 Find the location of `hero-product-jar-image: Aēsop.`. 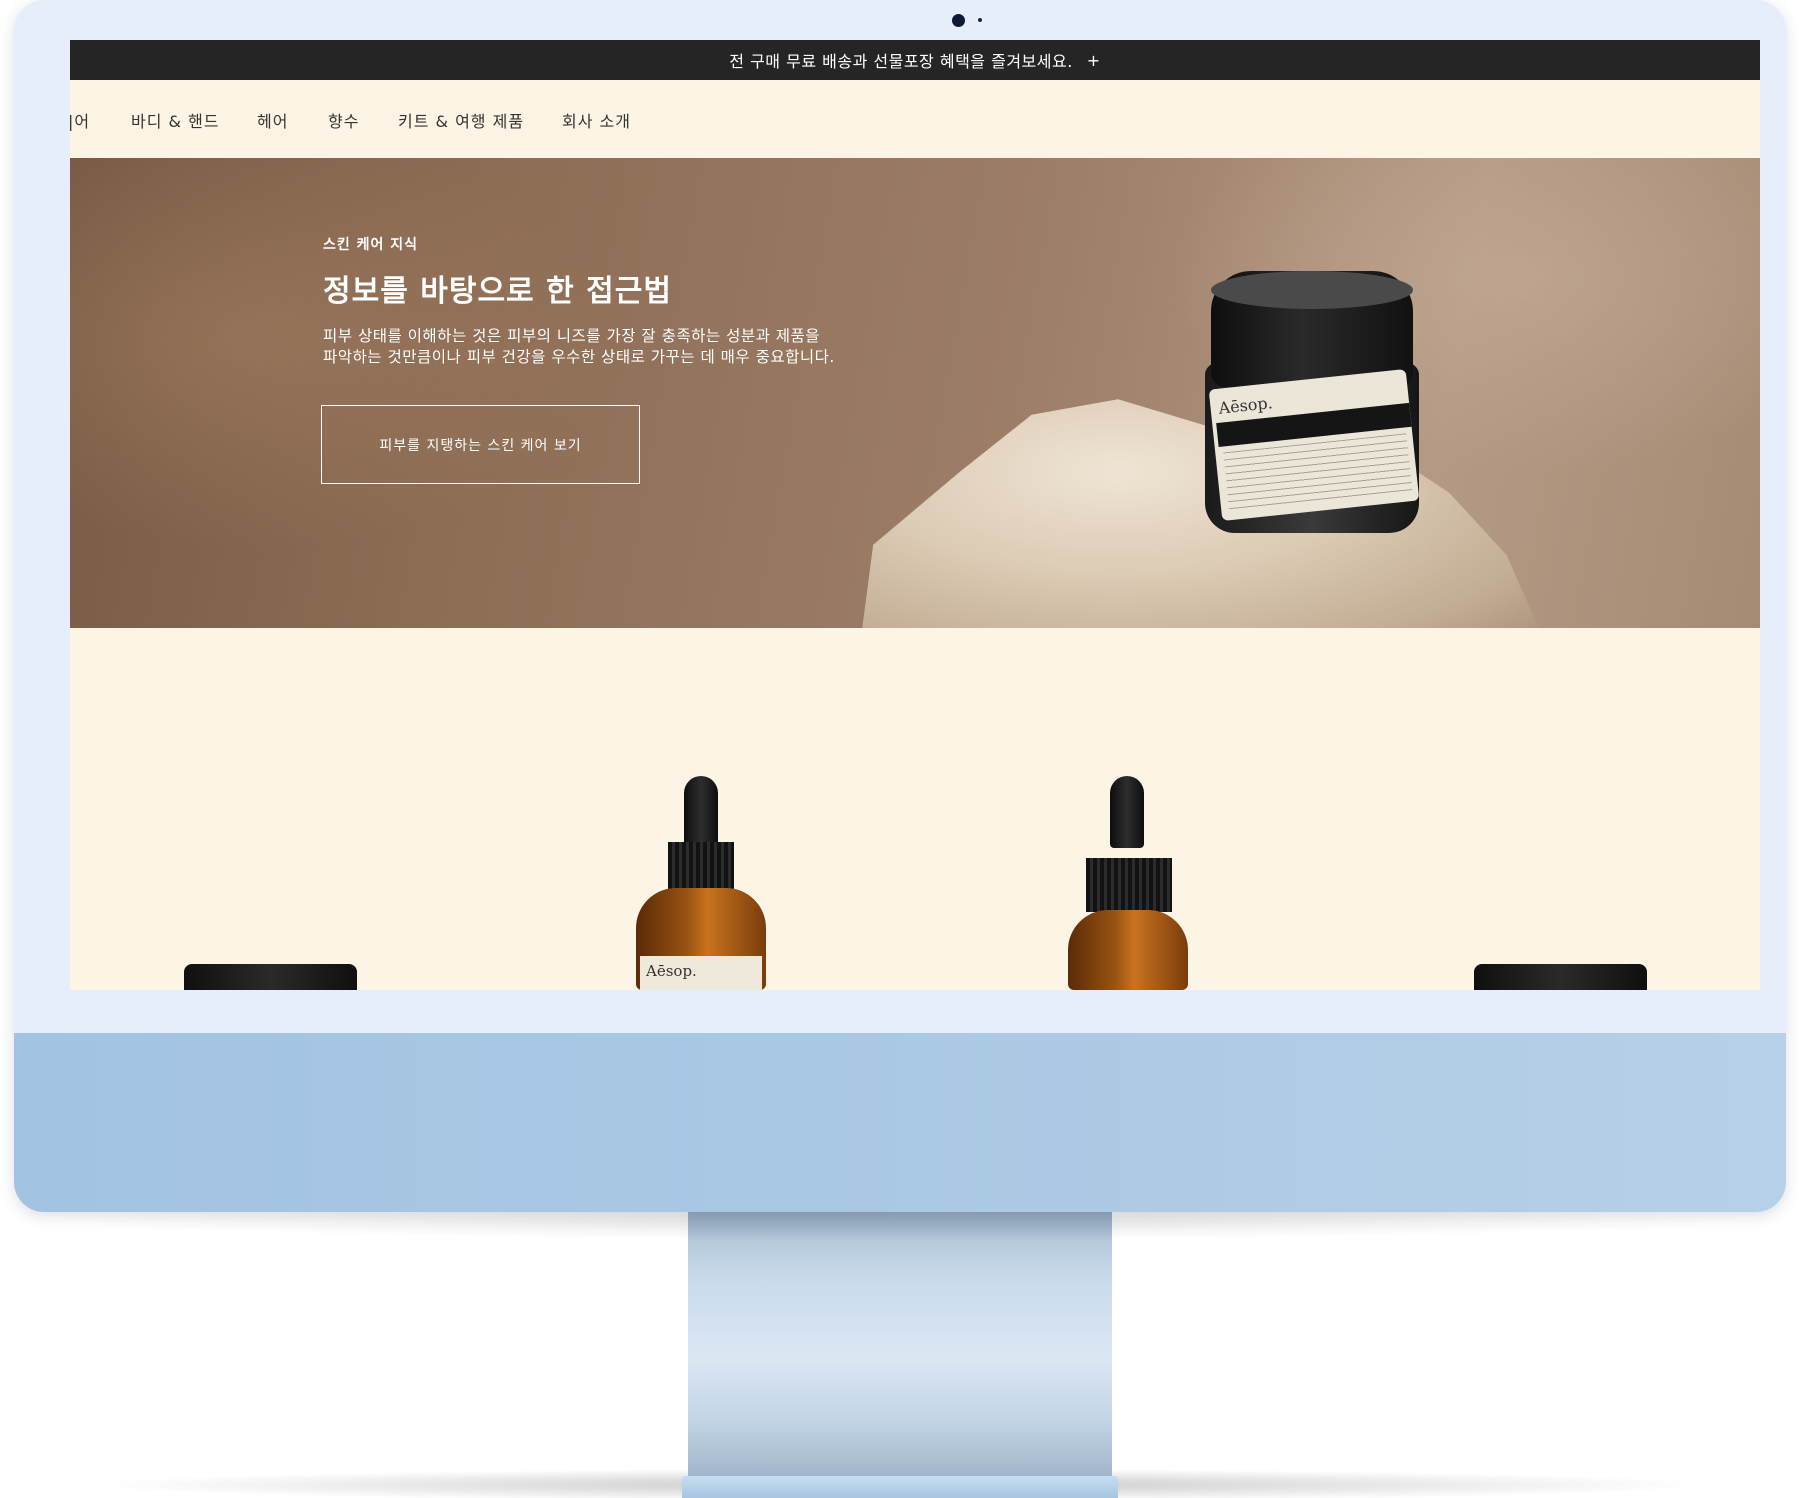

hero-product-jar-image: Aēsop. is located at coordinates (1317, 402).